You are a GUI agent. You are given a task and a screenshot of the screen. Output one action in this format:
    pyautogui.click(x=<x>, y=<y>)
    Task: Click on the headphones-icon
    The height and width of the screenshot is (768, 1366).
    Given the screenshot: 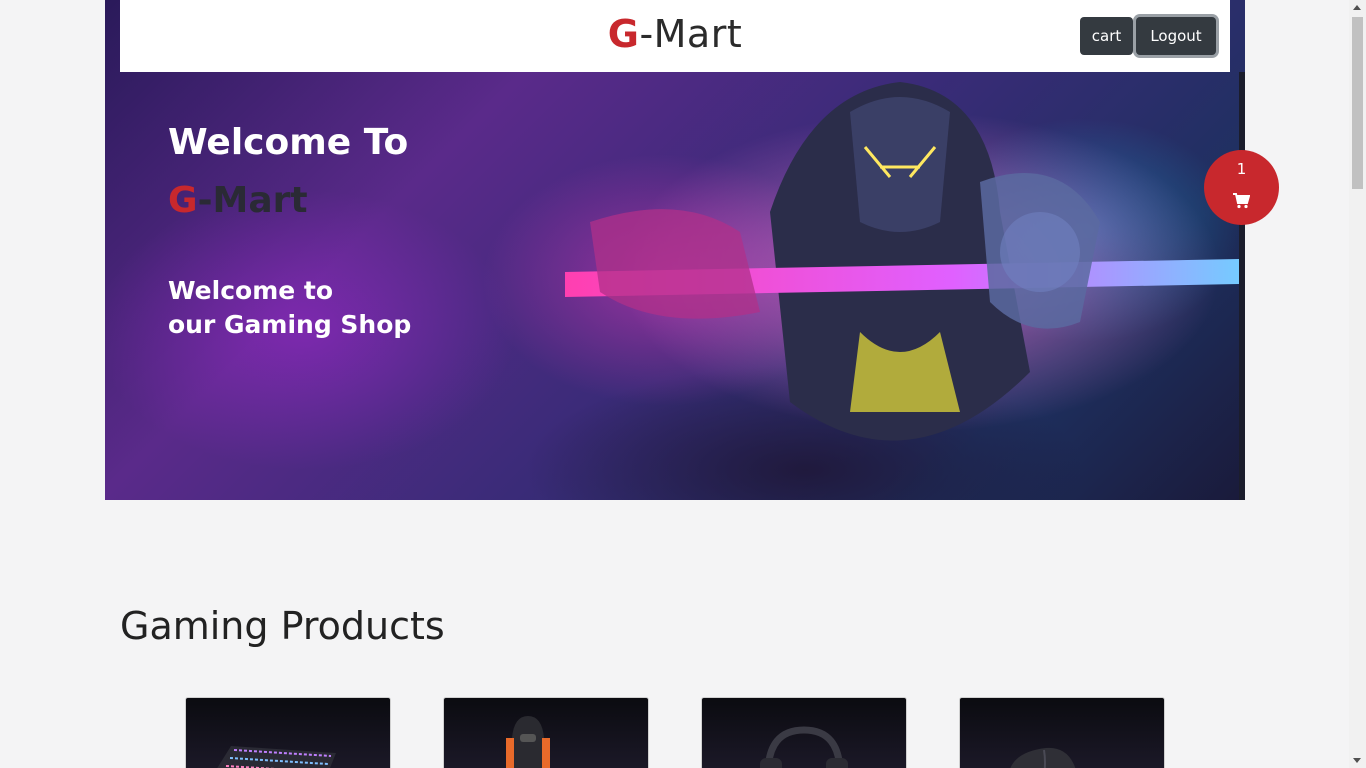 What is the action you would take?
    pyautogui.click(x=804, y=747)
    